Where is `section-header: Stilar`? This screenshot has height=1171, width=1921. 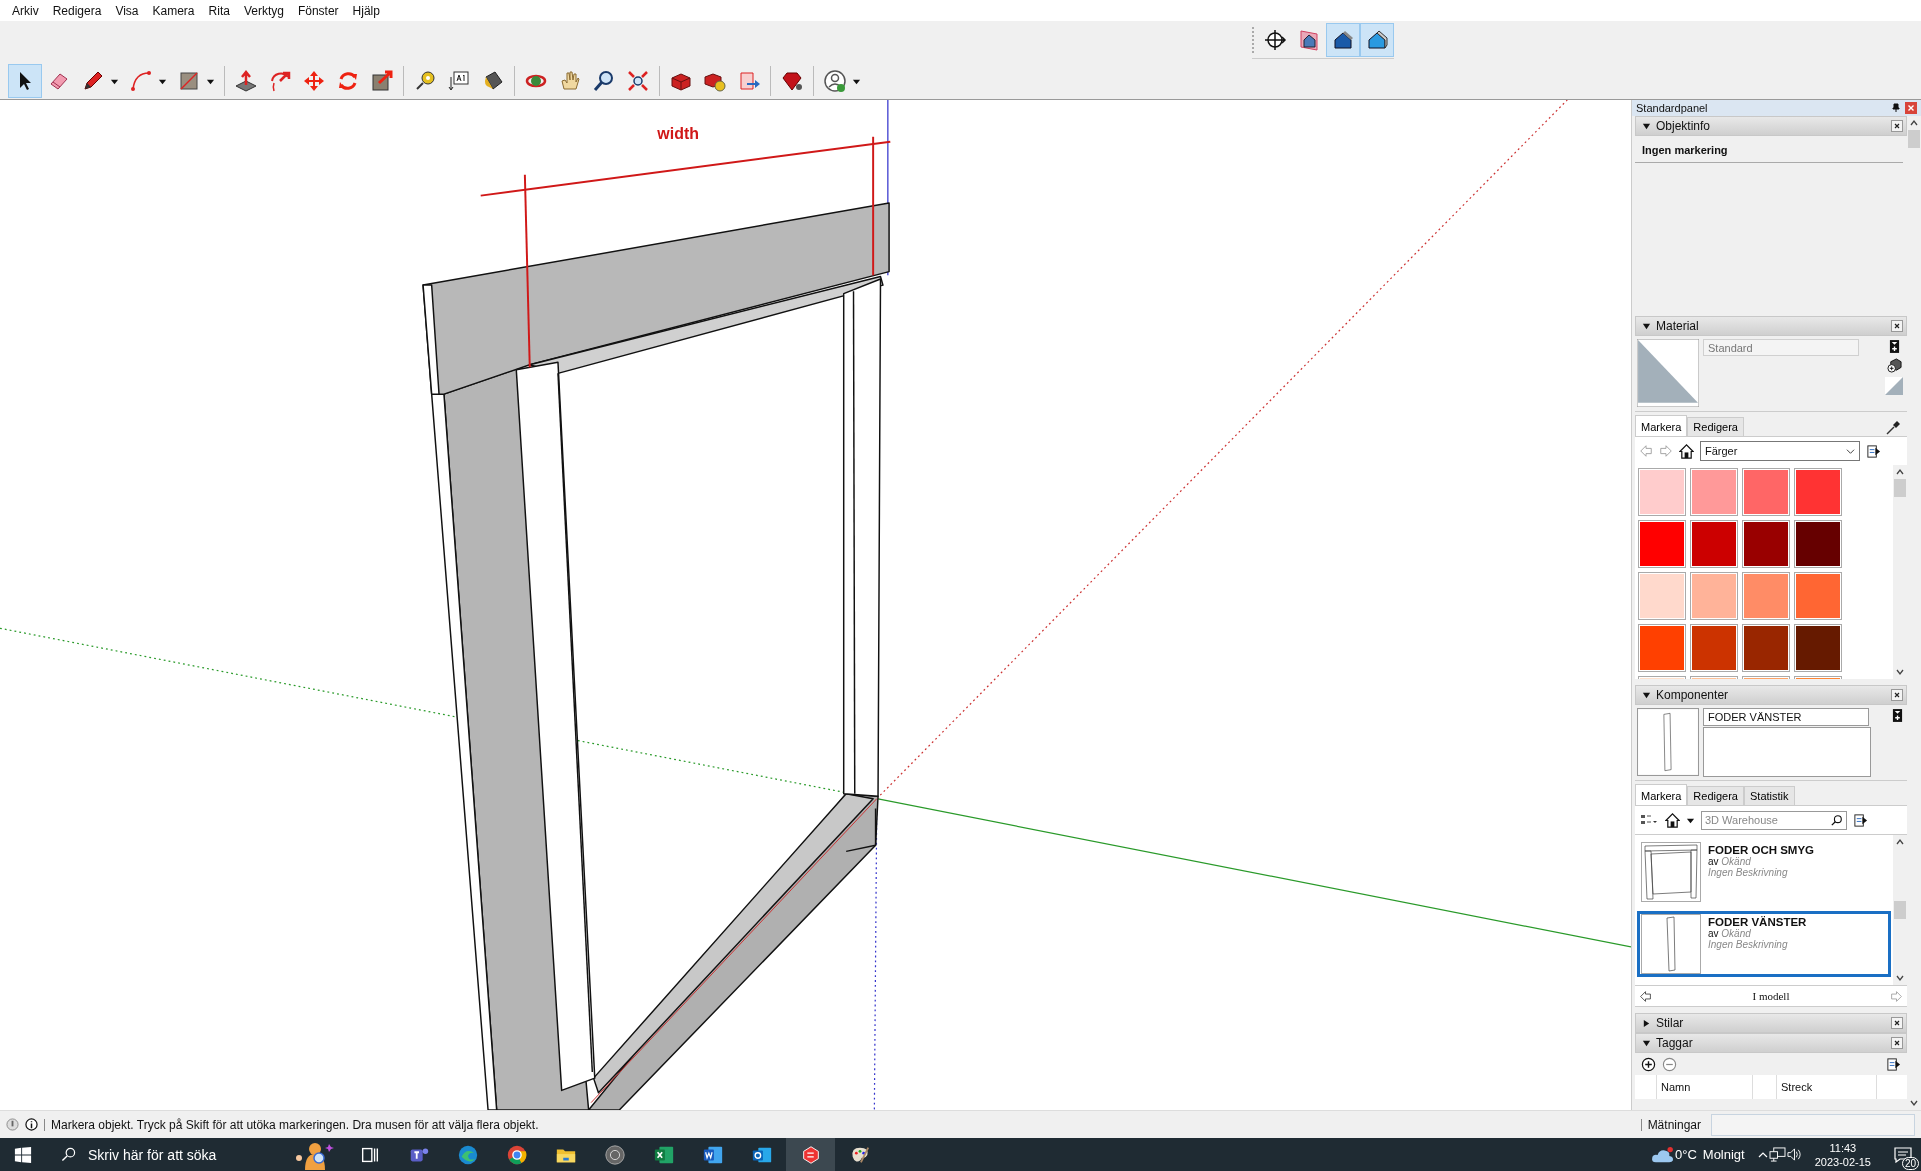
section-header: Stilar is located at coordinates (1771, 1023).